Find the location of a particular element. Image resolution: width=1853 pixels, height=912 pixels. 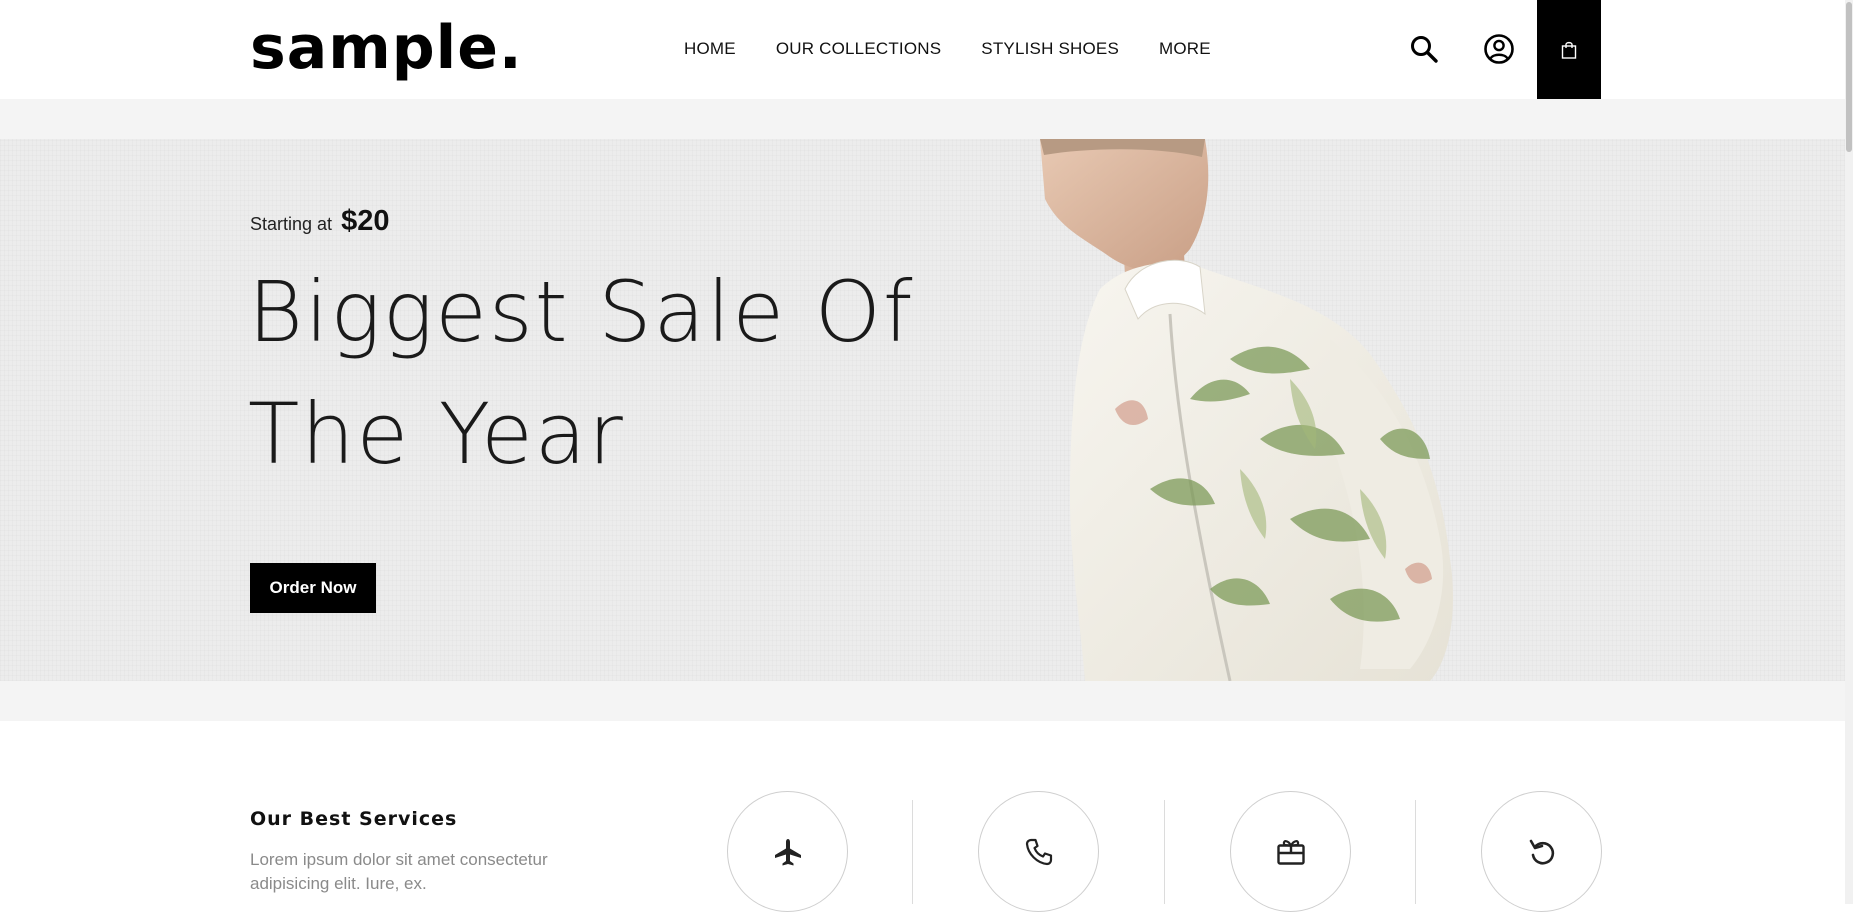

headline-line-2: The Year is located at coordinates (436, 434).